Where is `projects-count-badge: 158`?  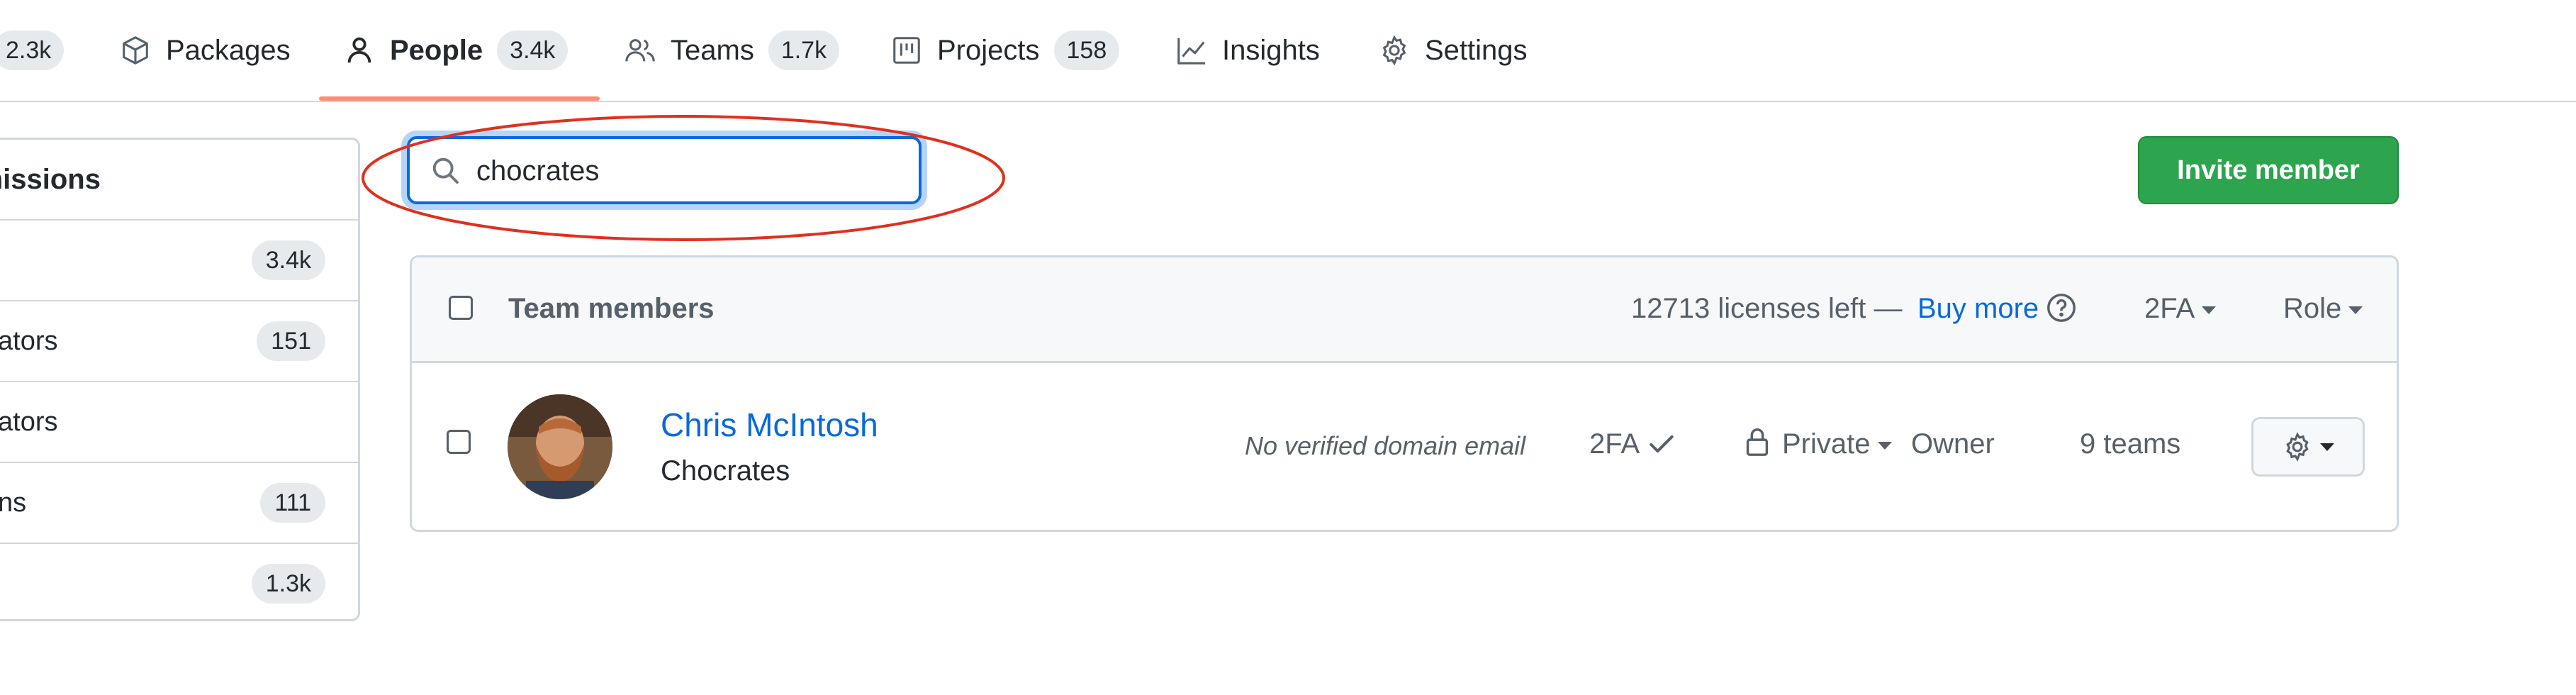
projects-count-badge: 158 is located at coordinates (1086, 50).